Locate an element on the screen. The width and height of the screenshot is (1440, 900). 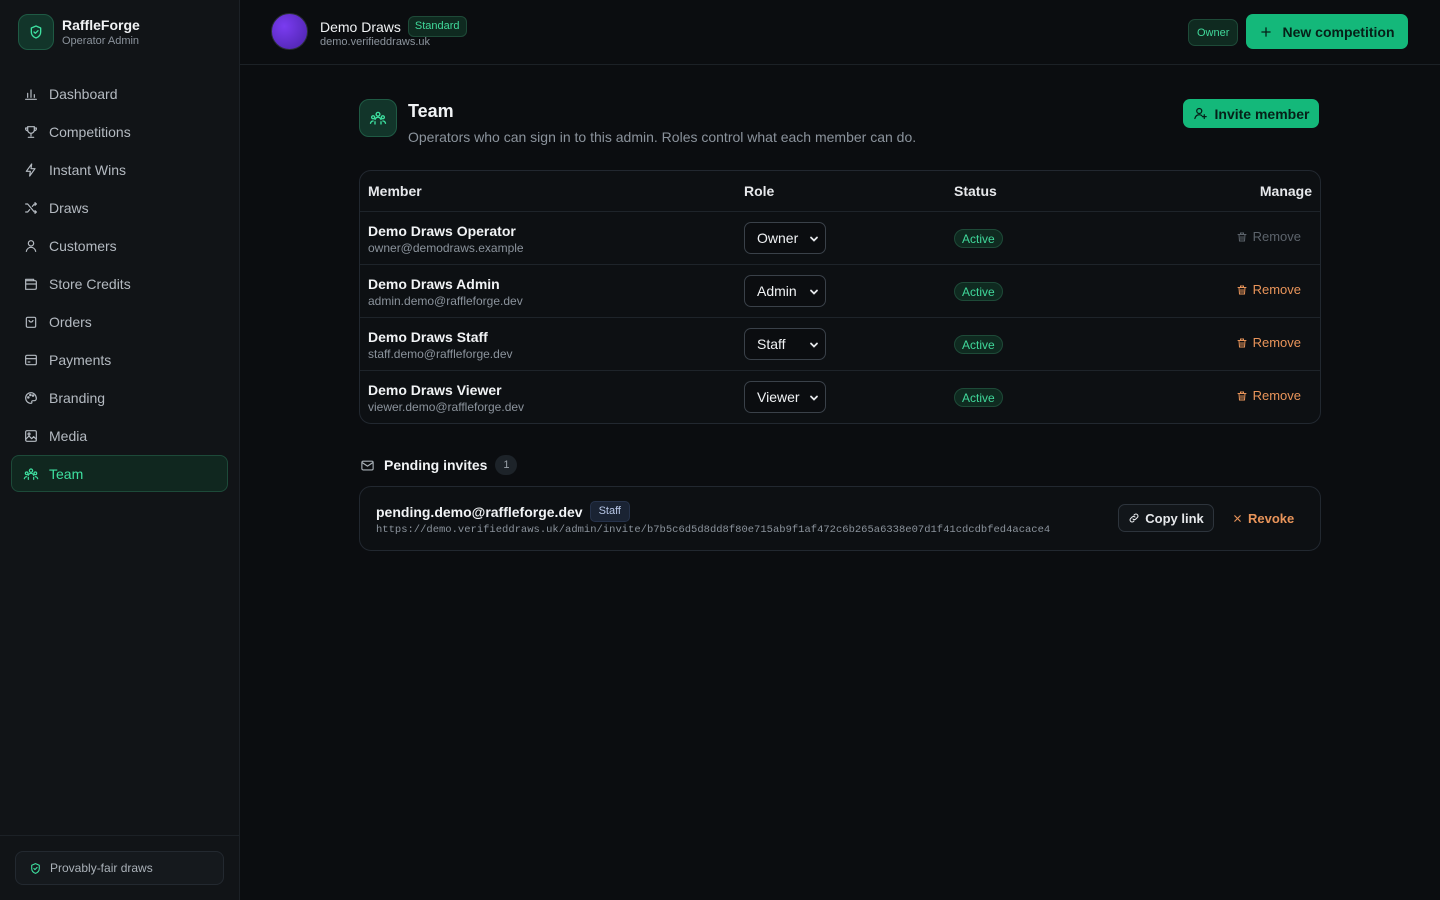
role-select-value: Viewer is located at coordinates (778, 397).